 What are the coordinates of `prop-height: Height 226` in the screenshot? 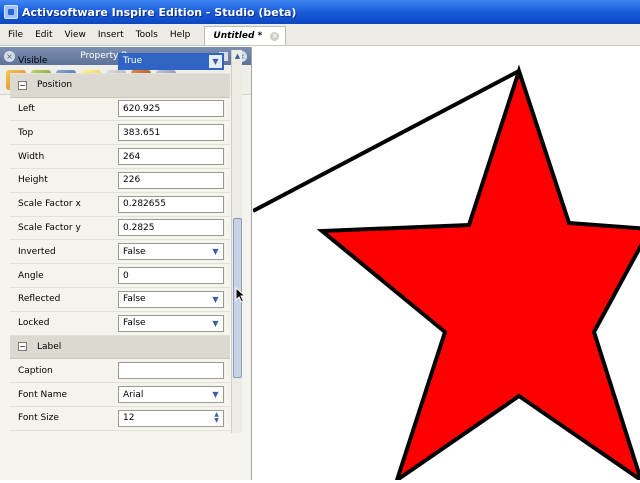 It's located at (120, 181).